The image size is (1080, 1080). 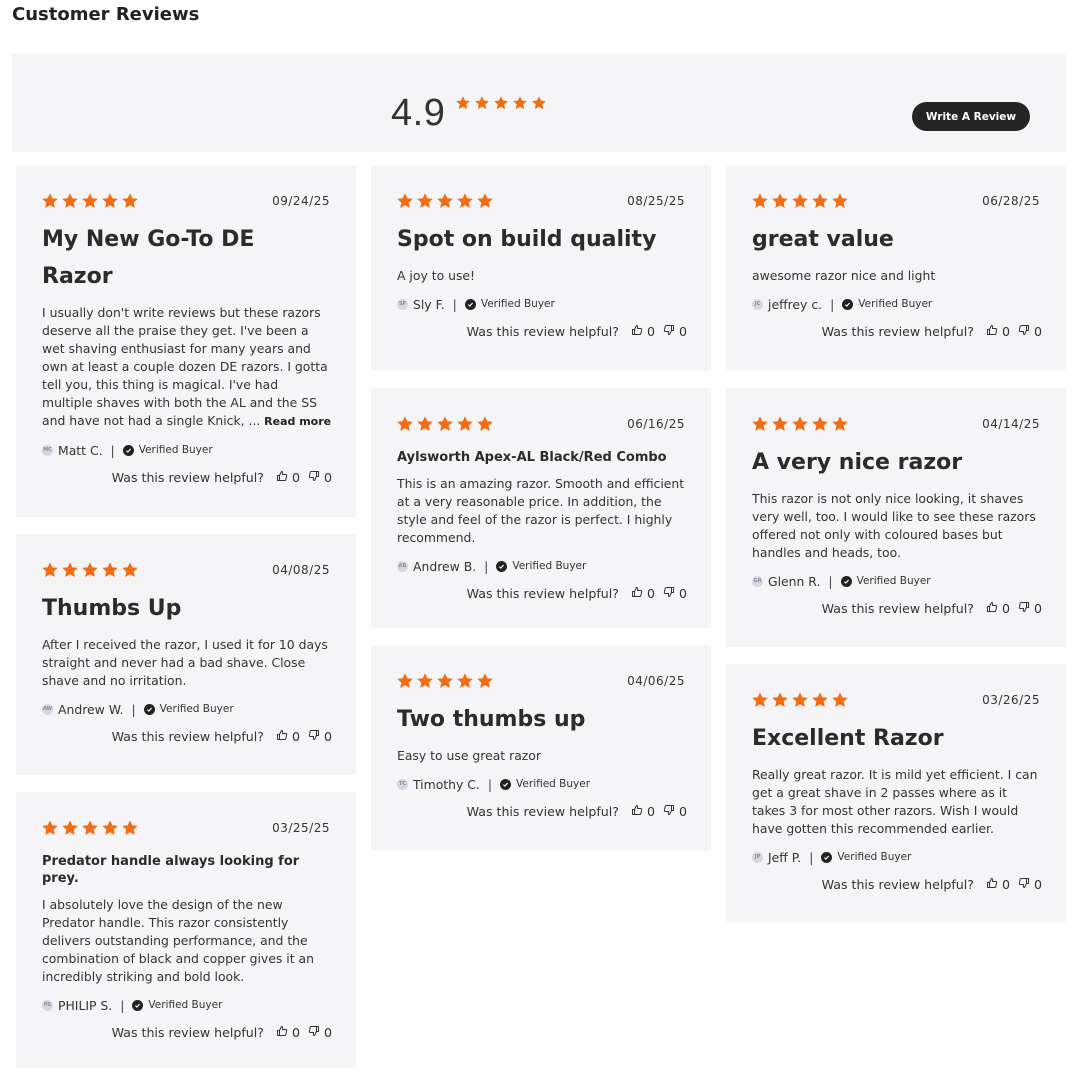 I want to click on reviewer-name: Matt C., so click(x=80, y=450).